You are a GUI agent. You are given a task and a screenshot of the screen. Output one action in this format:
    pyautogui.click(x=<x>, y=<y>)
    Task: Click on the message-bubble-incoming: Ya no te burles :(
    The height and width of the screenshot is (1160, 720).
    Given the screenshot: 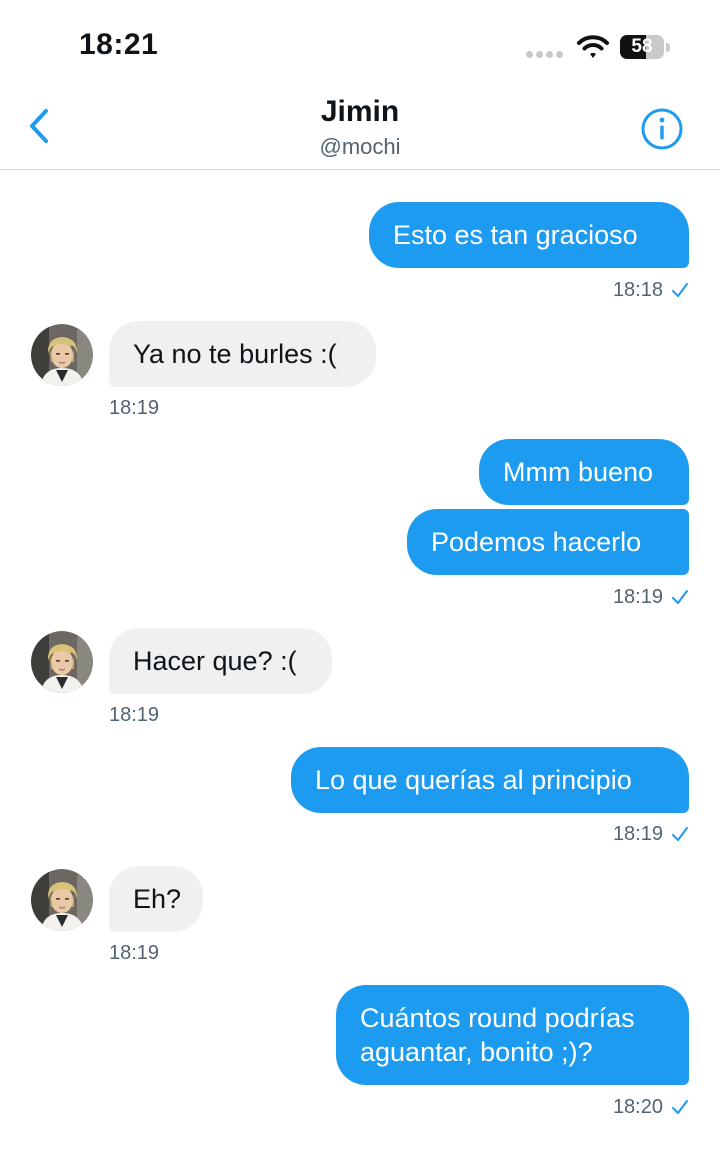 What is the action you would take?
    pyautogui.click(x=242, y=354)
    